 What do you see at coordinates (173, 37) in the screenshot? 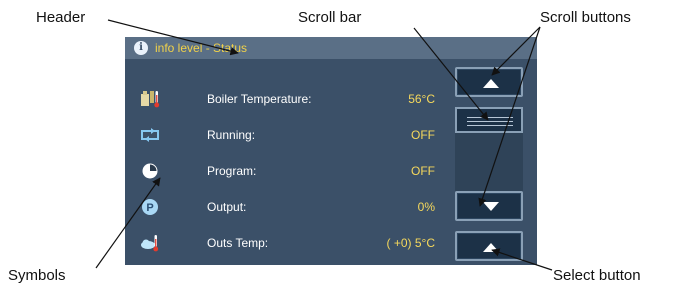
I see `header-pointer` at bounding box center [173, 37].